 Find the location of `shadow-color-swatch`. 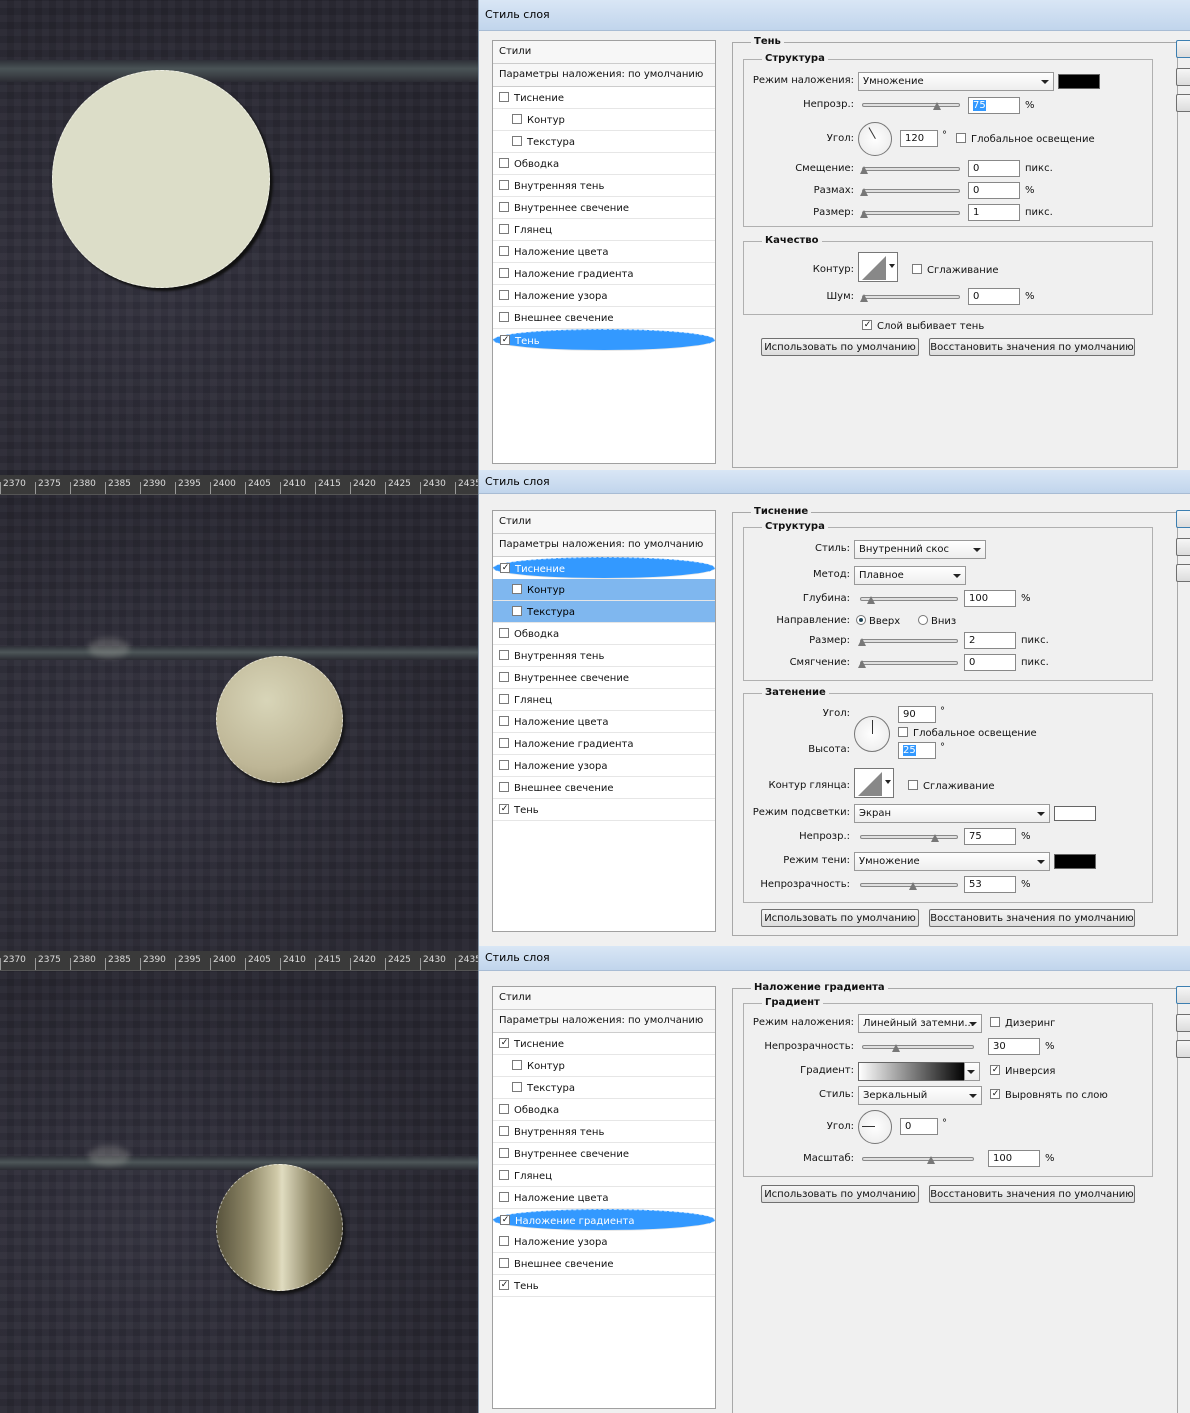

shadow-color-swatch is located at coordinates (1079, 81).